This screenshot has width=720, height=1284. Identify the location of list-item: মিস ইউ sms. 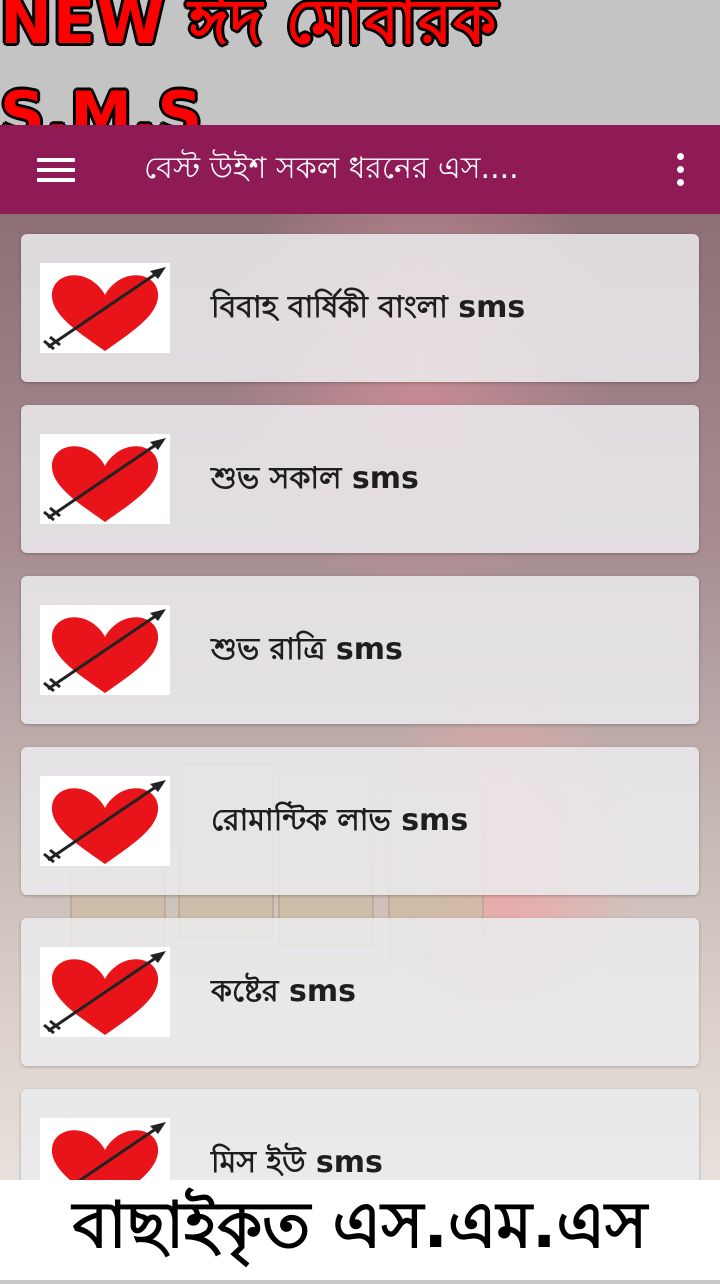
(360, 1134).